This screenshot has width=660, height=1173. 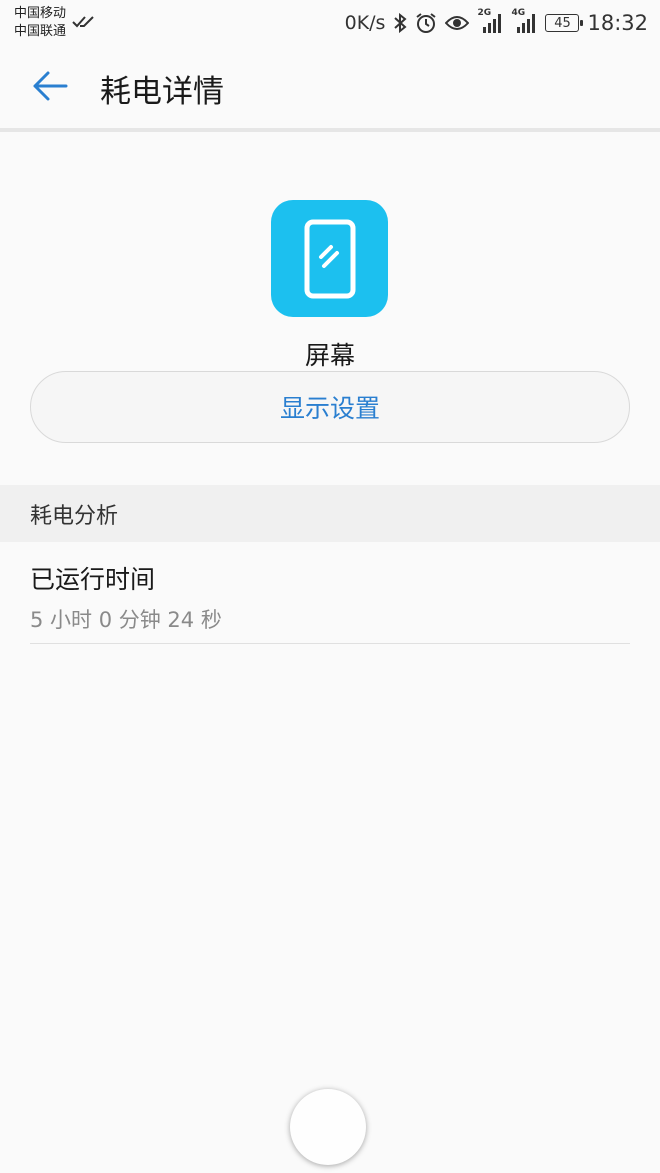 I want to click on carrier-lines: 中国移动 中国联通, so click(x=40, y=23).